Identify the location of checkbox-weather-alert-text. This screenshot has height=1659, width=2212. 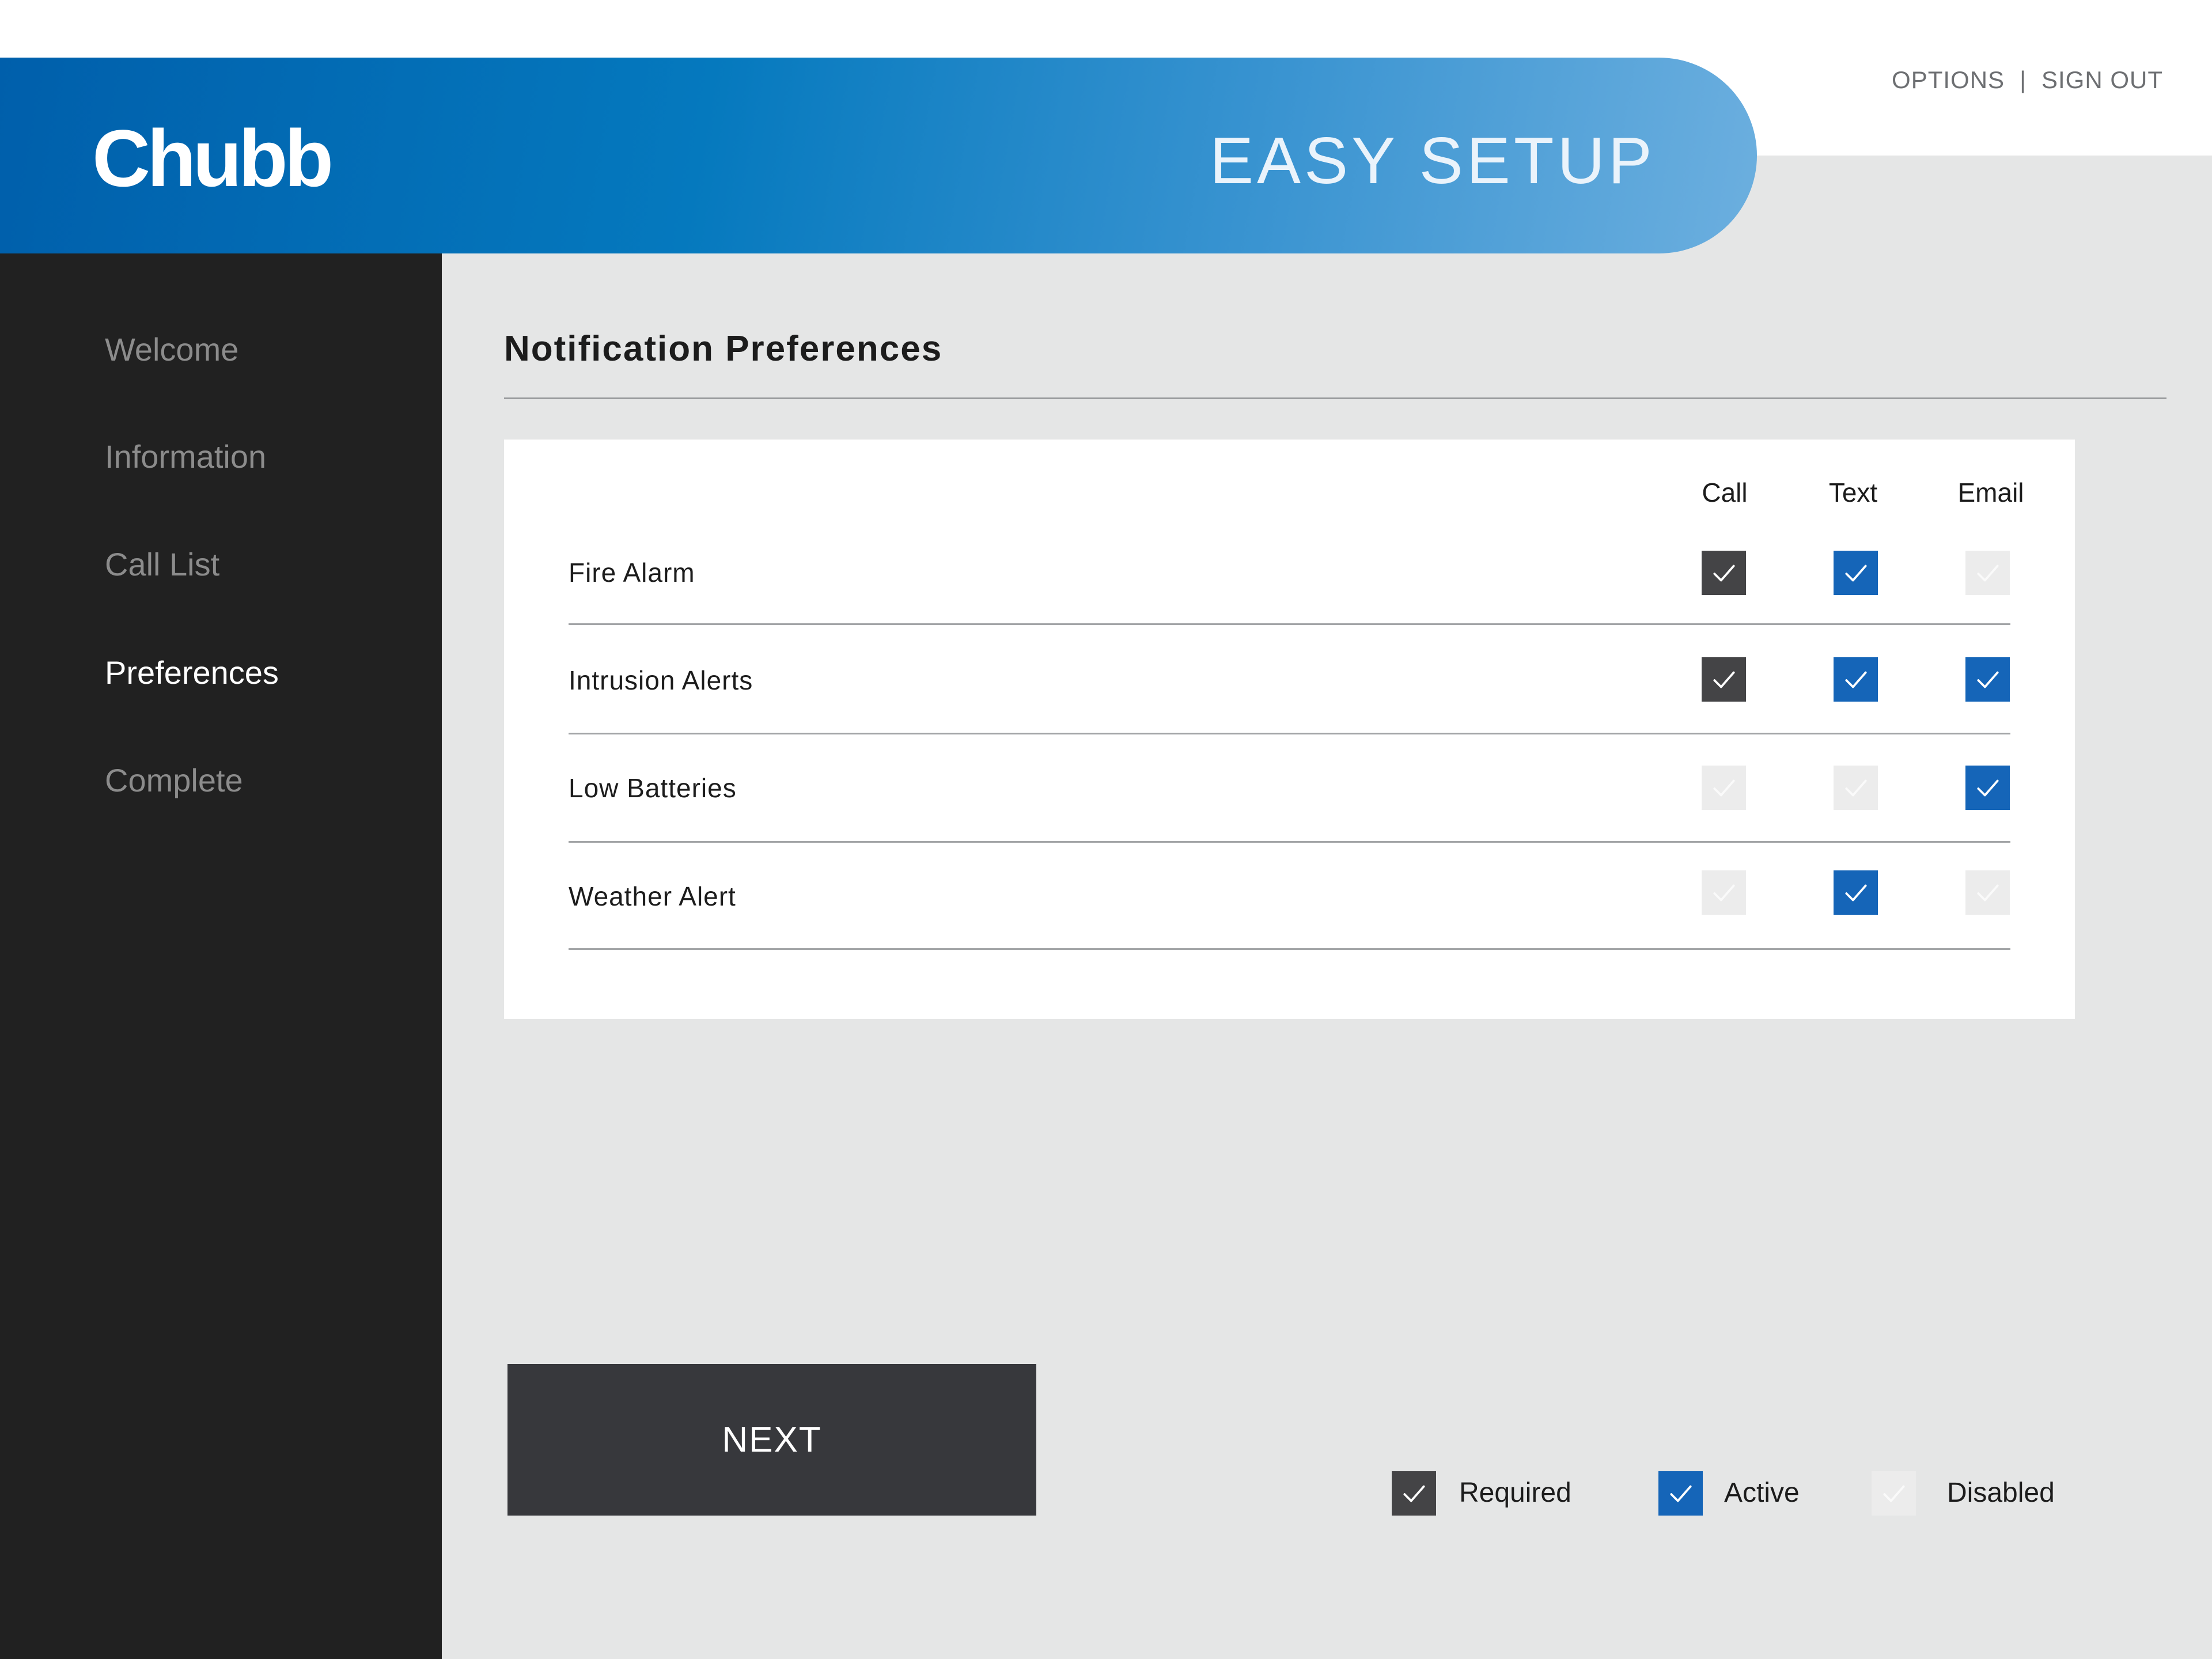
(1856, 892).